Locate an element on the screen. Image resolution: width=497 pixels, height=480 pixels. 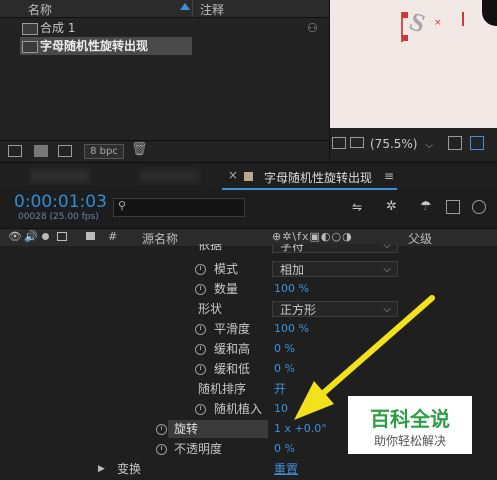
watermark-subtitle: 助你轻松解决 is located at coordinates (409, 441).